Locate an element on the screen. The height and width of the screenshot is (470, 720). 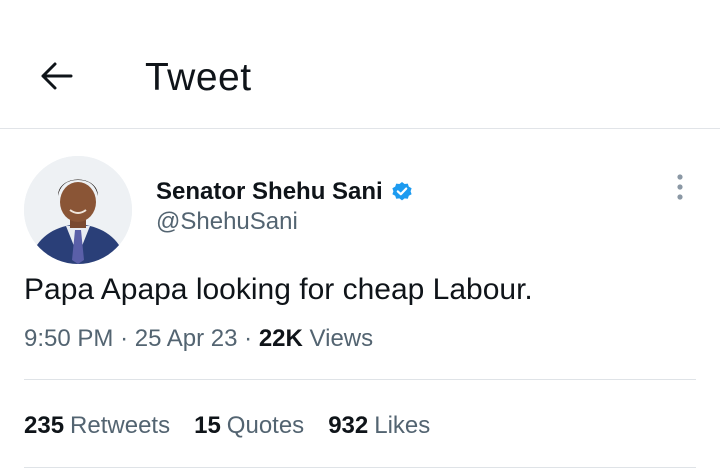
tweet-meta: 9:50 PM · 25 Apr 23 · 22K Views is located at coordinates (198, 339).